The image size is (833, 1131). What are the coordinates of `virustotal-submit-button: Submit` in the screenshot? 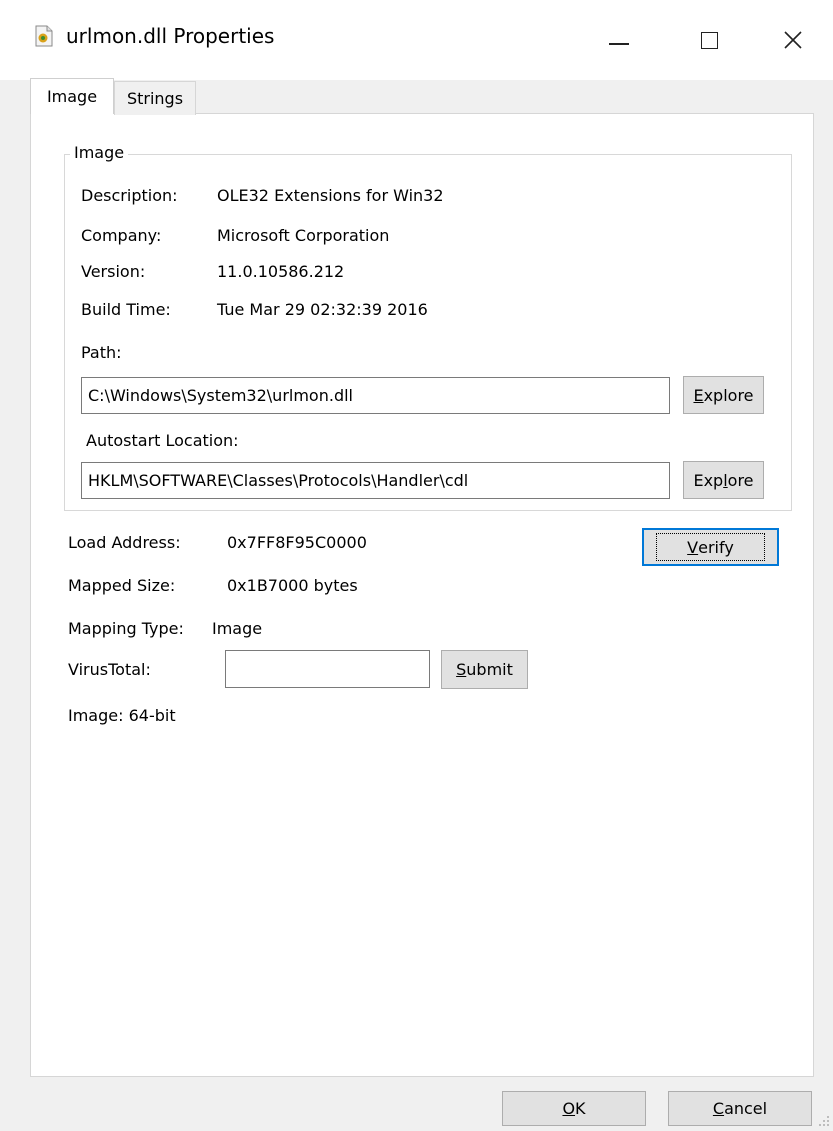 It's located at (484, 669).